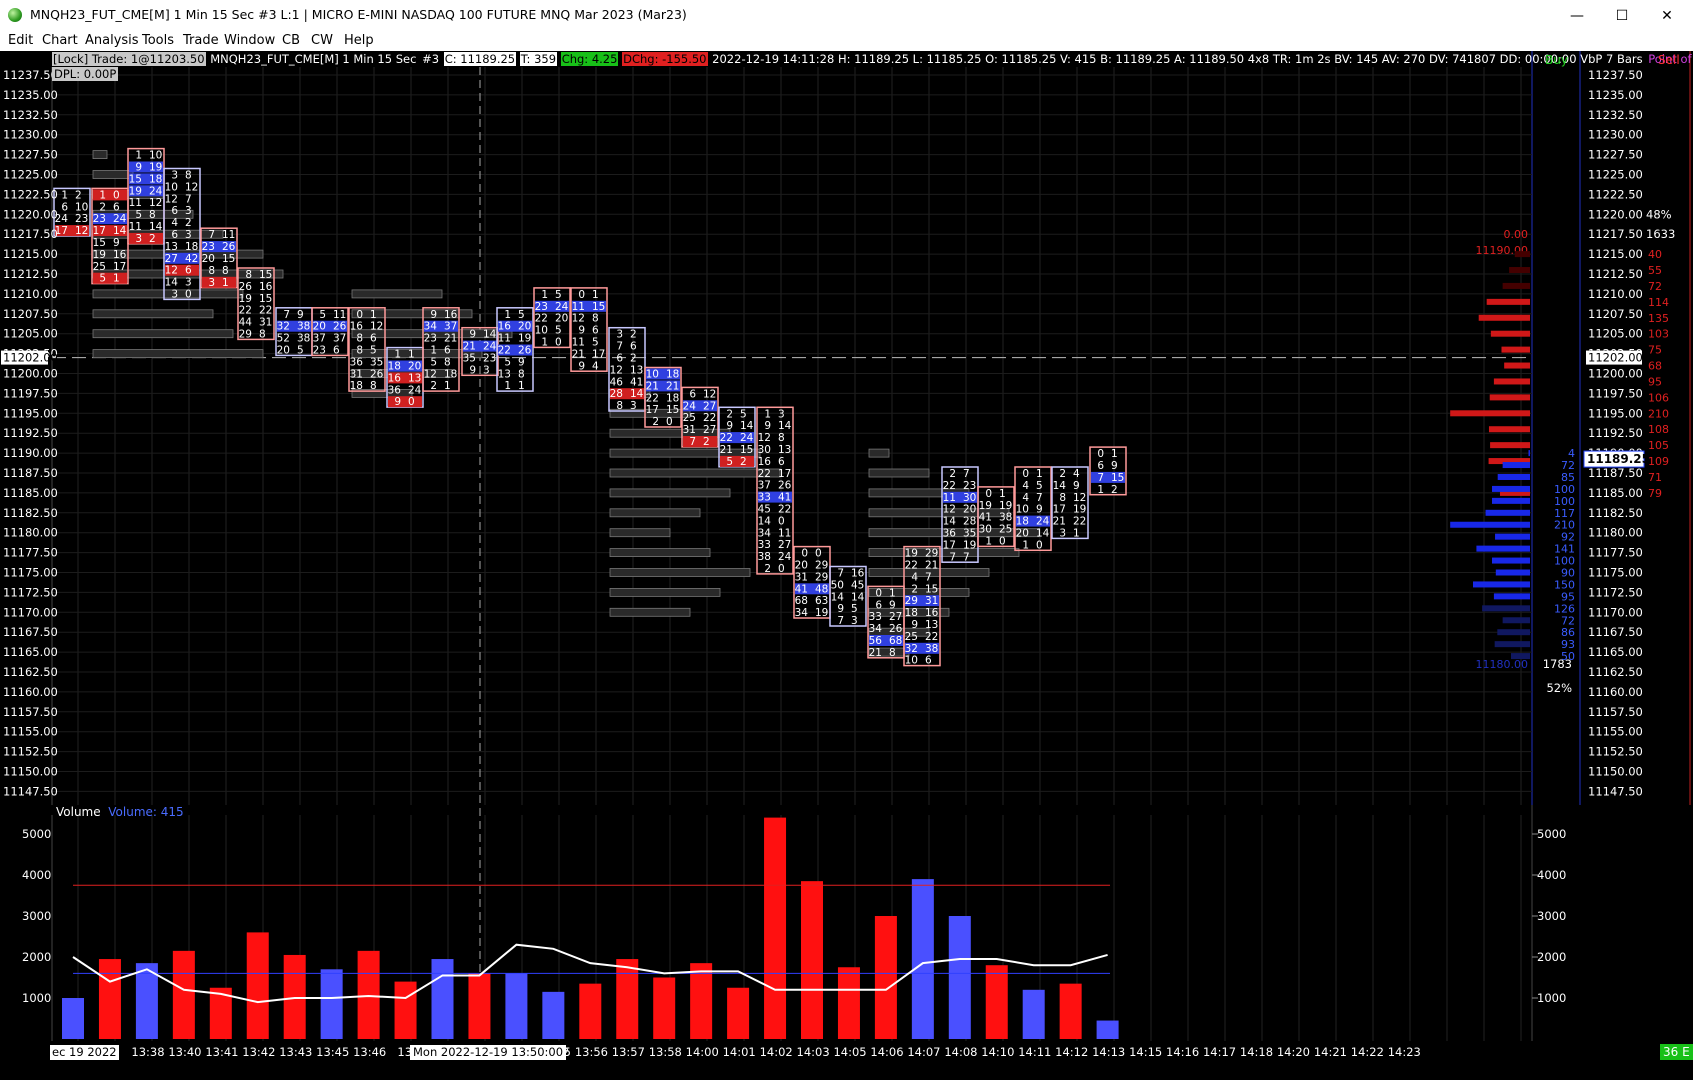  I want to click on price-label-right: 11185.00, so click(1615, 493).